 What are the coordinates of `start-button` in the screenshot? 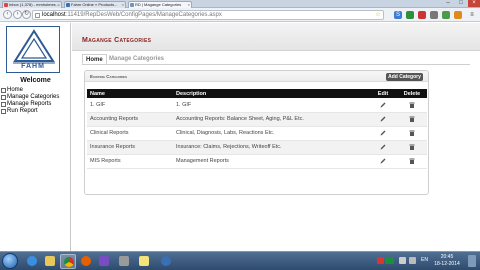 It's located at (10, 261).